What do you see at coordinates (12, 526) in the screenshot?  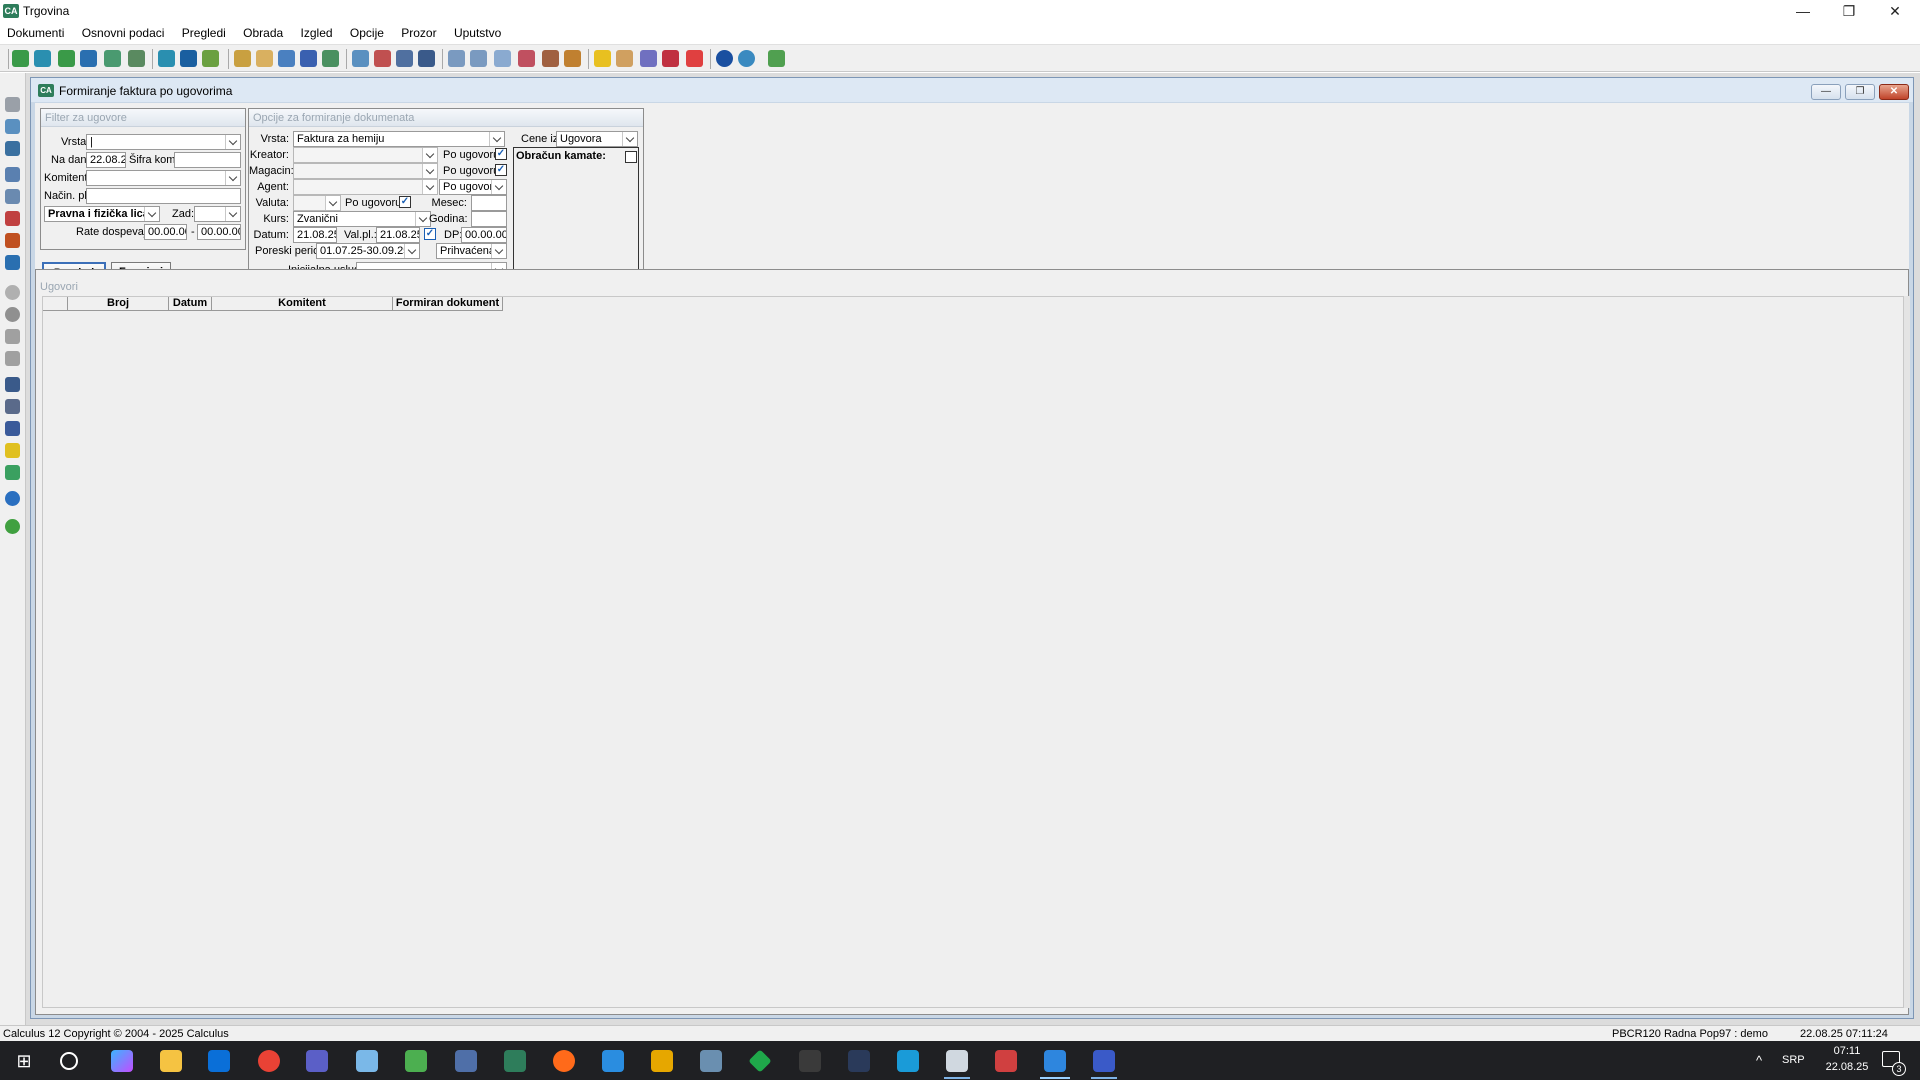 I see `go-icon` at bounding box center [12, 526].